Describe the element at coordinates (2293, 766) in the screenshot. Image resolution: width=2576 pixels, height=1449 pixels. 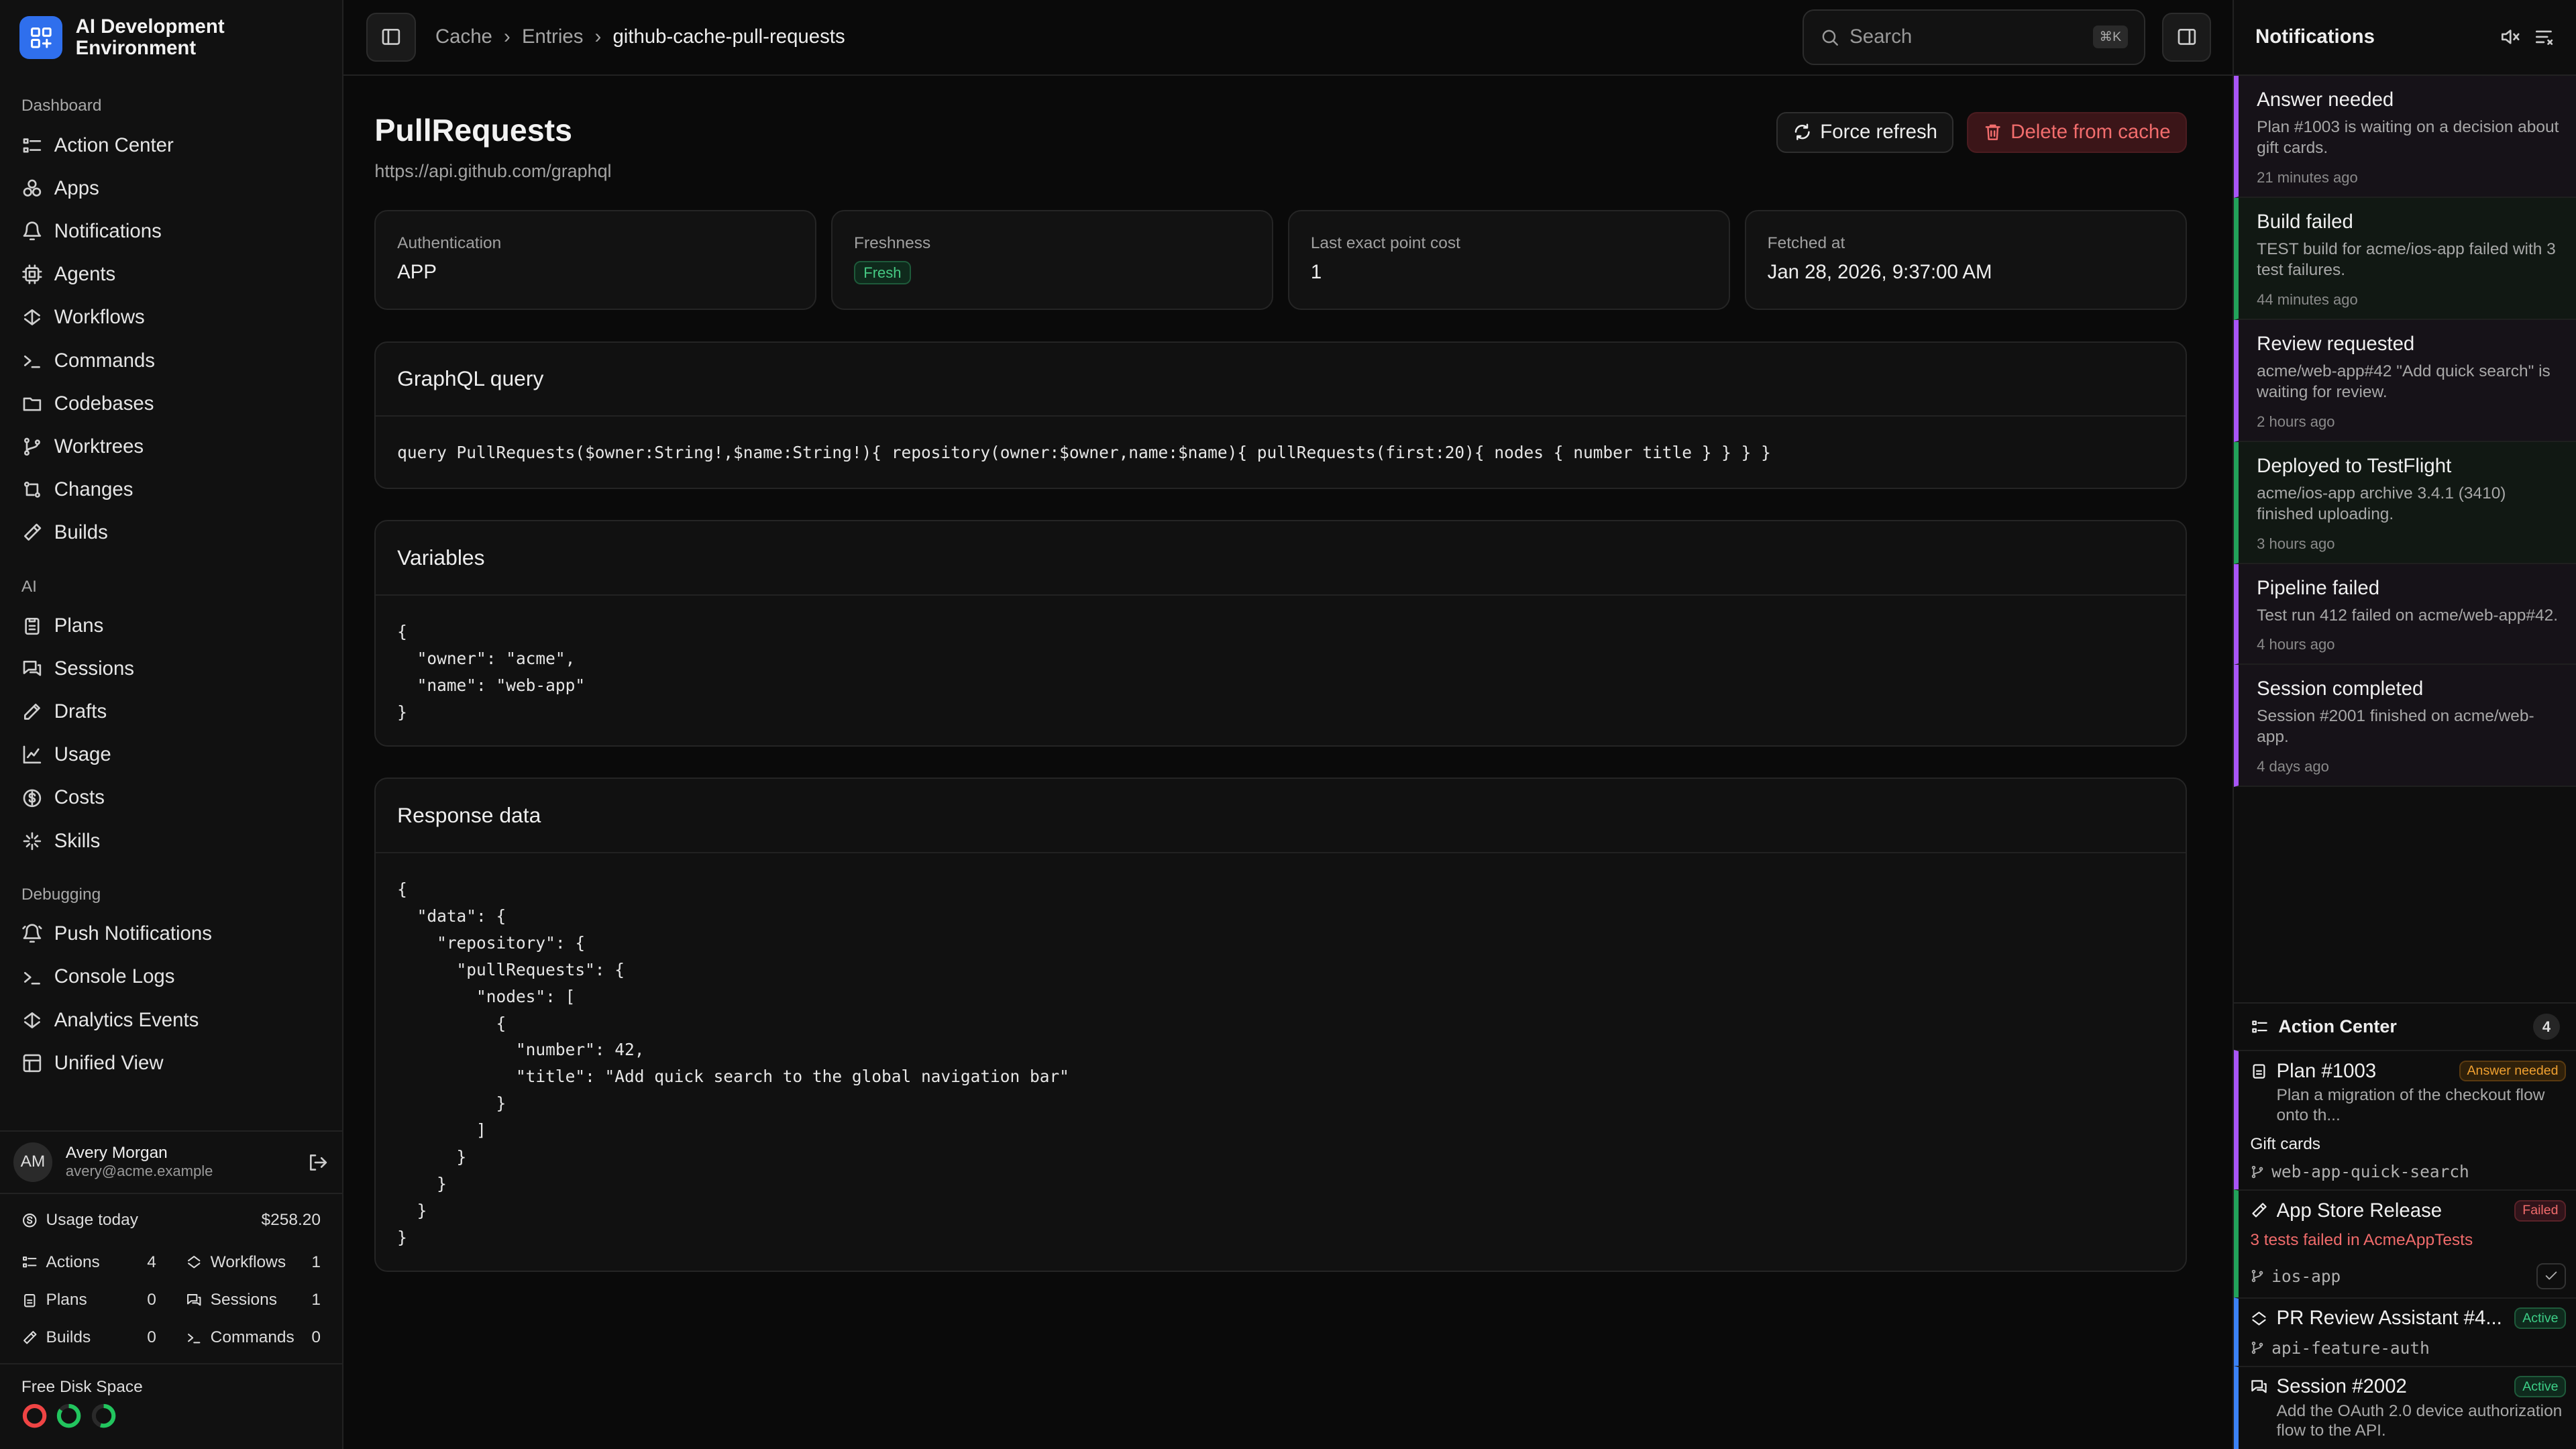
I see `notification-time: 4 days ago` at that location.